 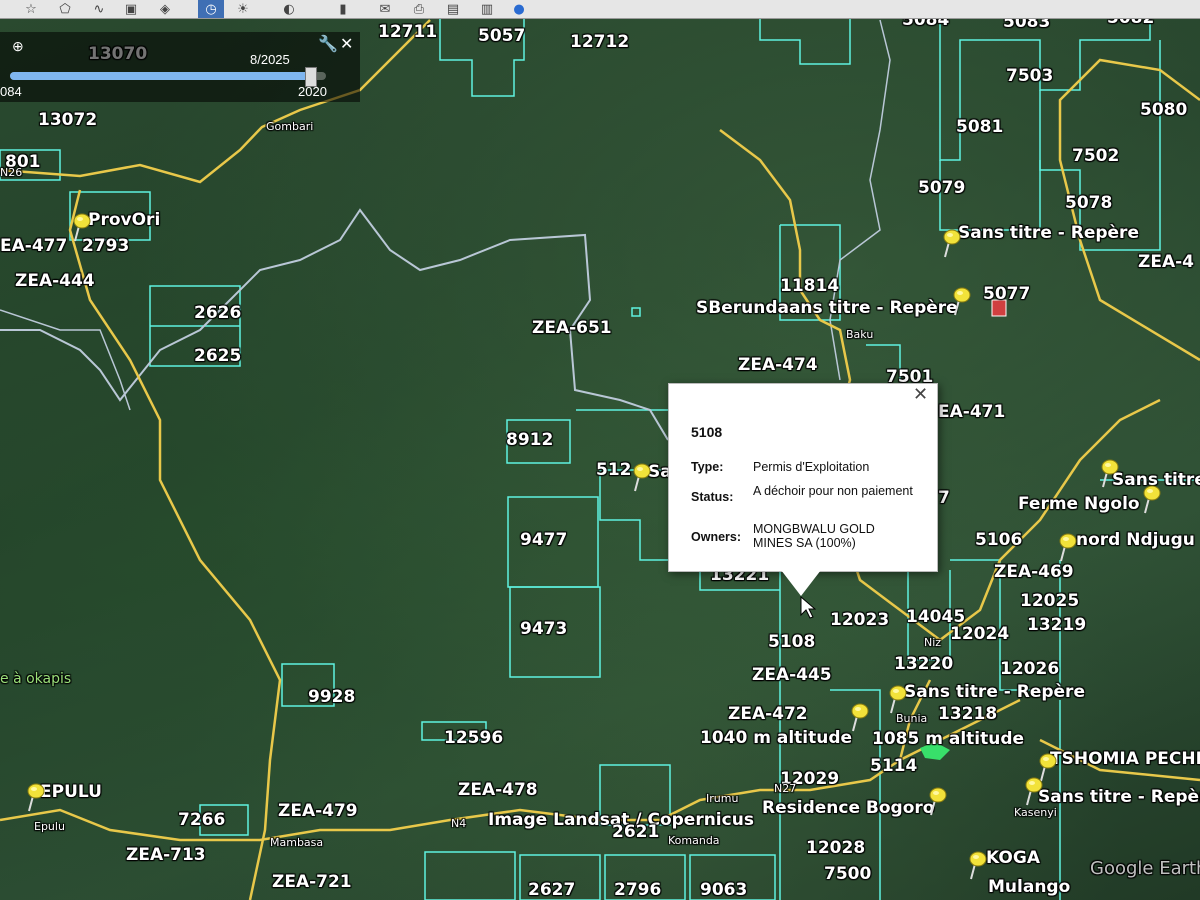 I want to click on map-label: 2627, so click(x=551, y=890).